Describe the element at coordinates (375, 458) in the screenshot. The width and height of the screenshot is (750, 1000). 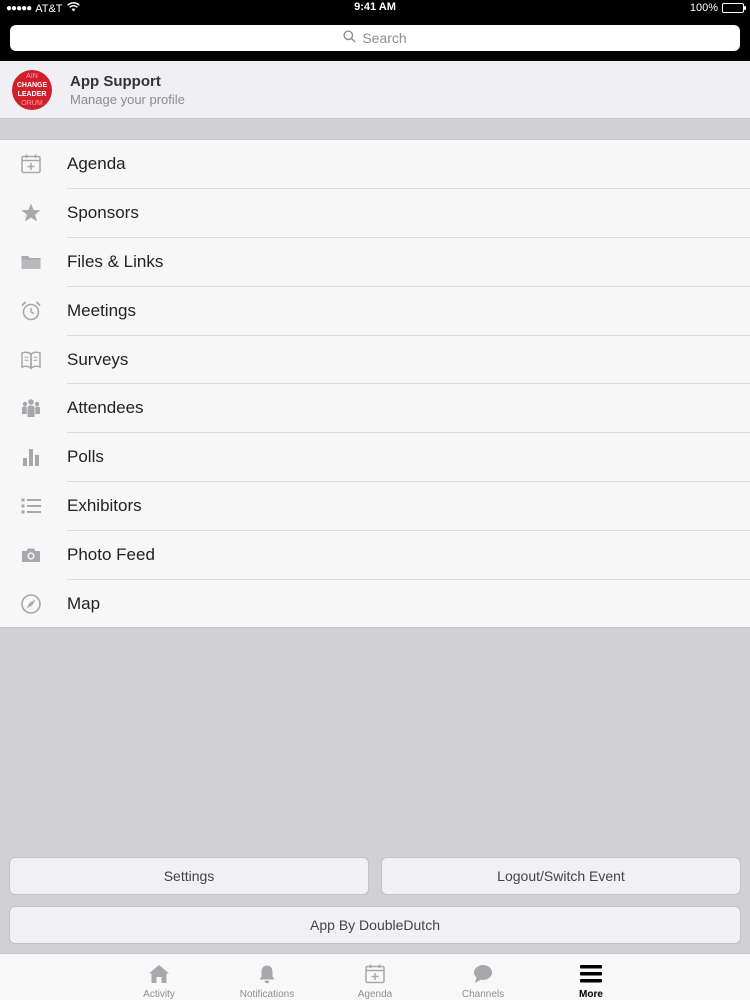
I see `menu-item-polls: Polls` at that location.